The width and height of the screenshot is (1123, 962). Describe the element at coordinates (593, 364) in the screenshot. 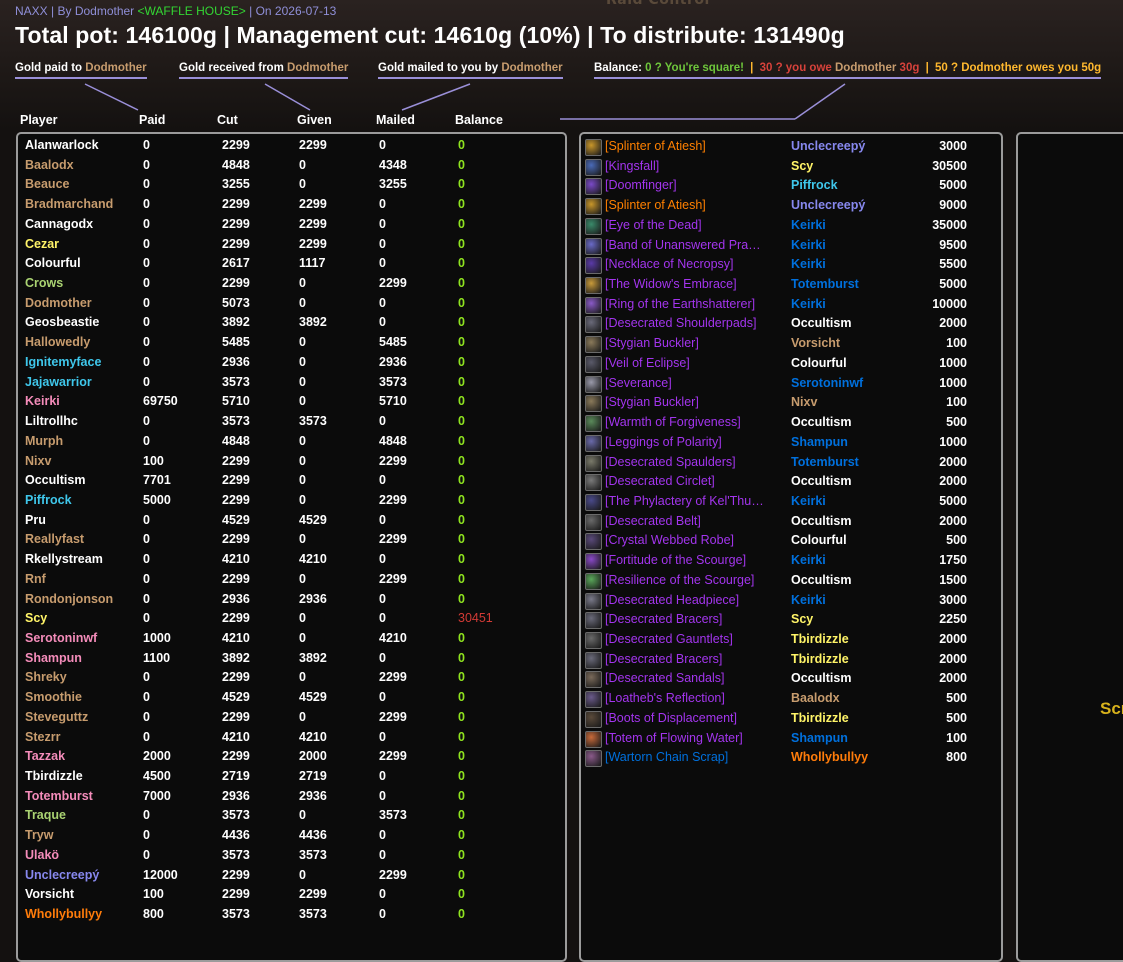

I see `cloak-icon` at that location.